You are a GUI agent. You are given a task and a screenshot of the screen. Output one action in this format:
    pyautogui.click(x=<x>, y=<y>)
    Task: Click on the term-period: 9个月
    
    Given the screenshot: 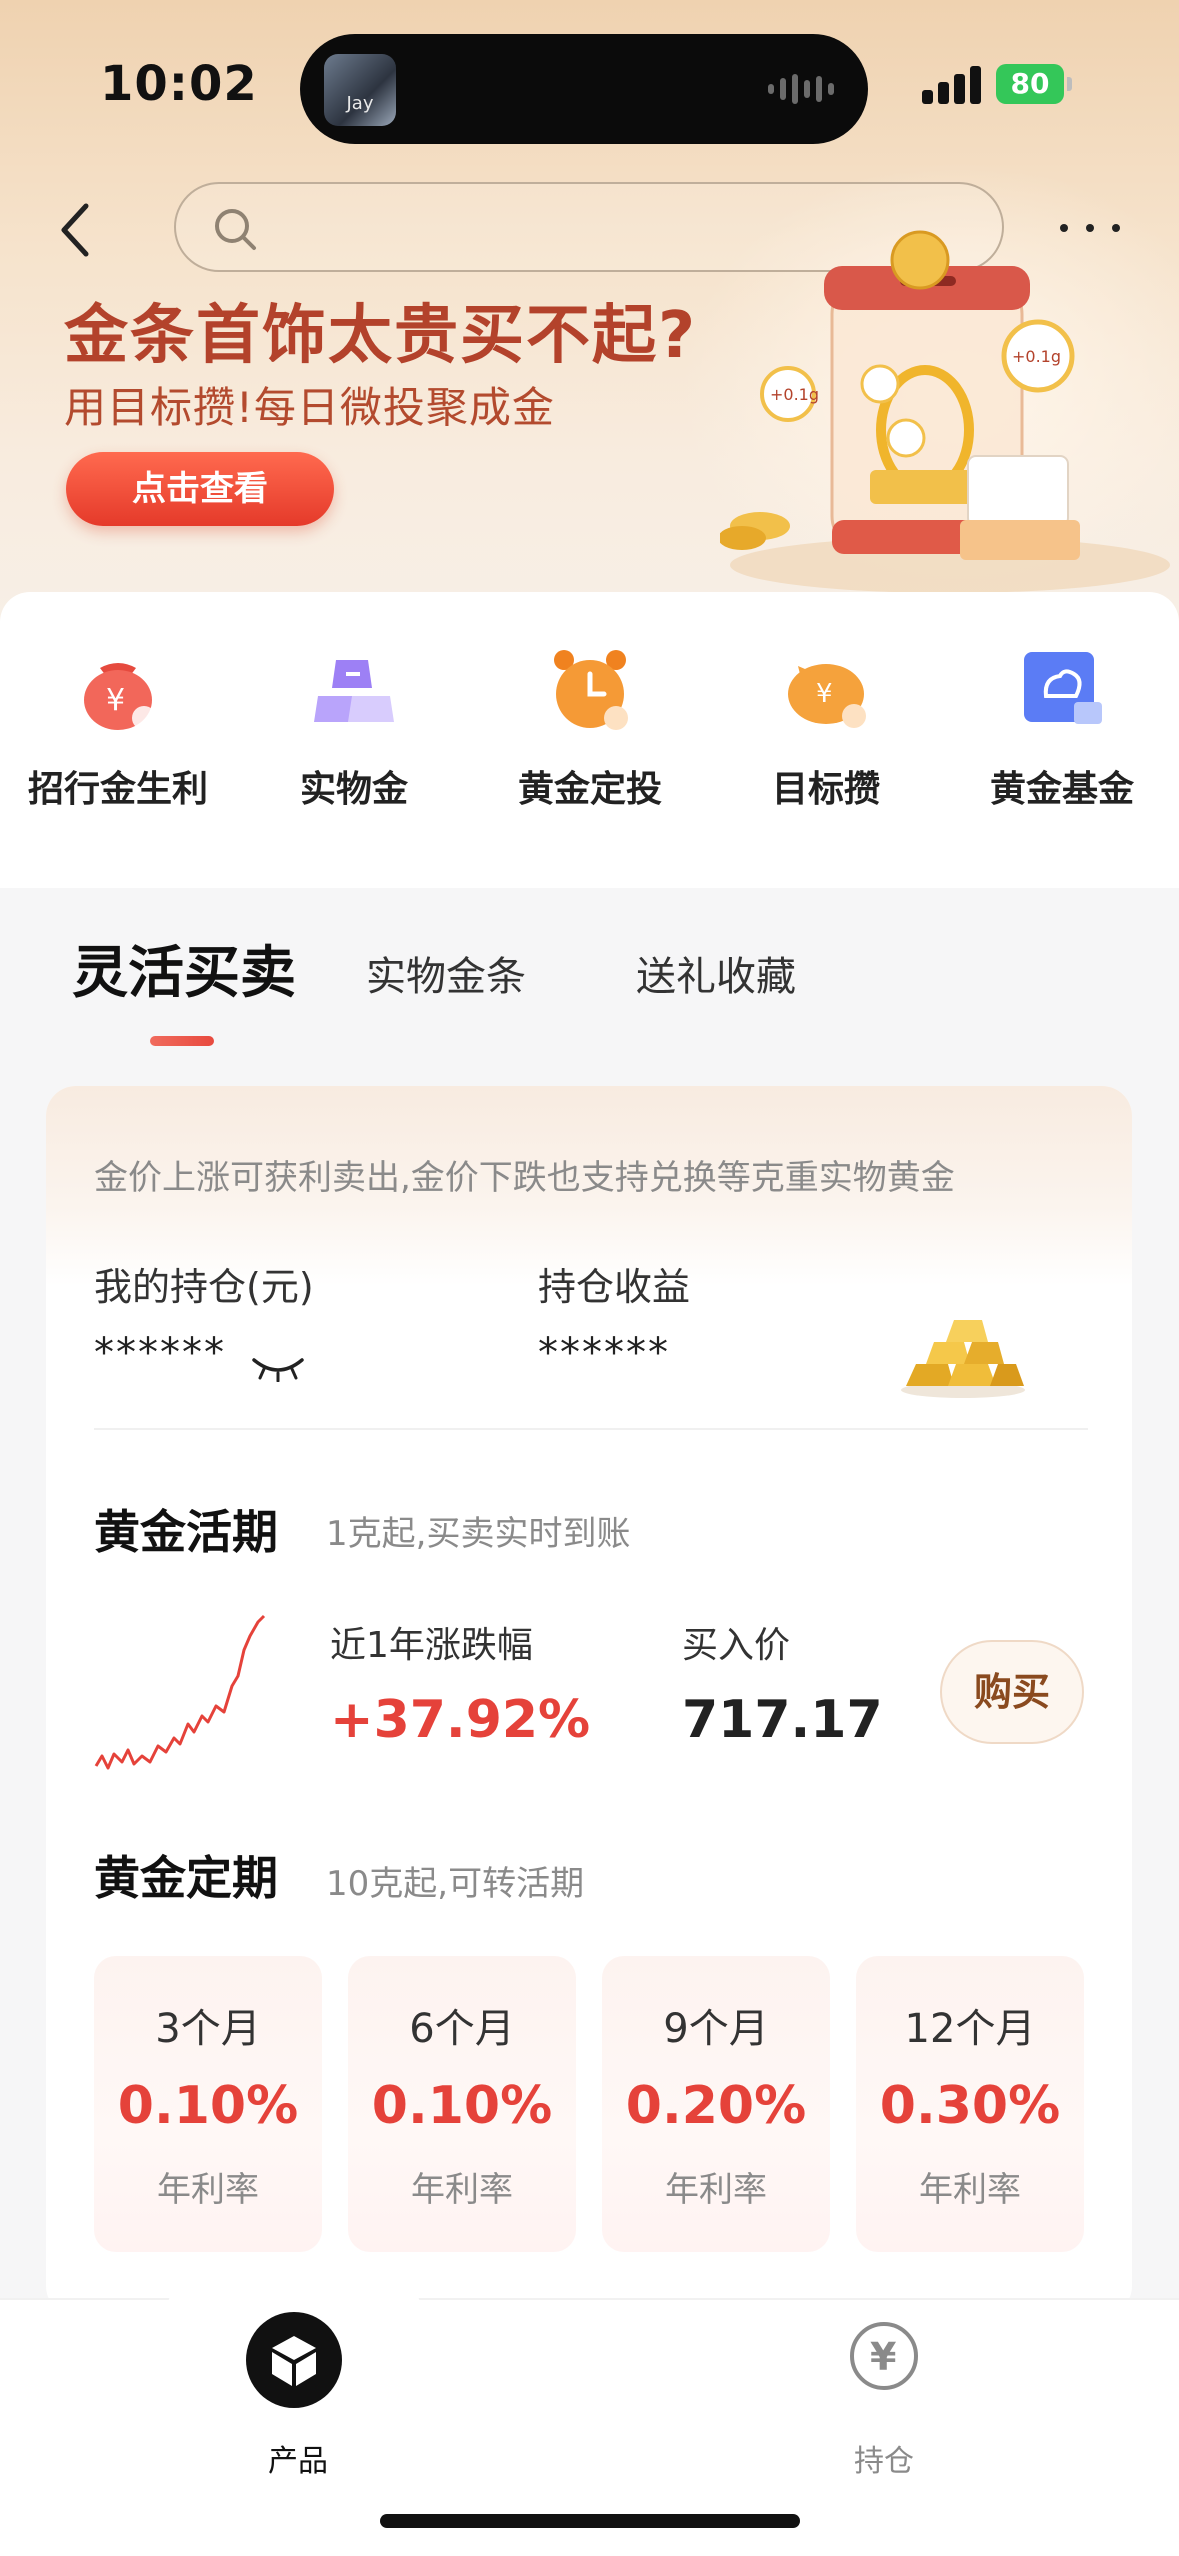 What is the action you would take?
    pyautogui.click(x=716, y=2029)
    